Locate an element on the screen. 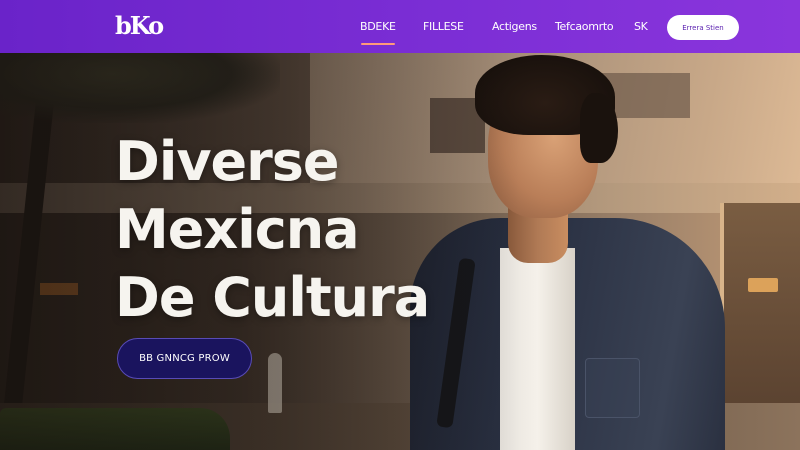 The height and width of the screenshot is (450, 800). headline-line-3: De Cultura is located at coordinates (272, 297).